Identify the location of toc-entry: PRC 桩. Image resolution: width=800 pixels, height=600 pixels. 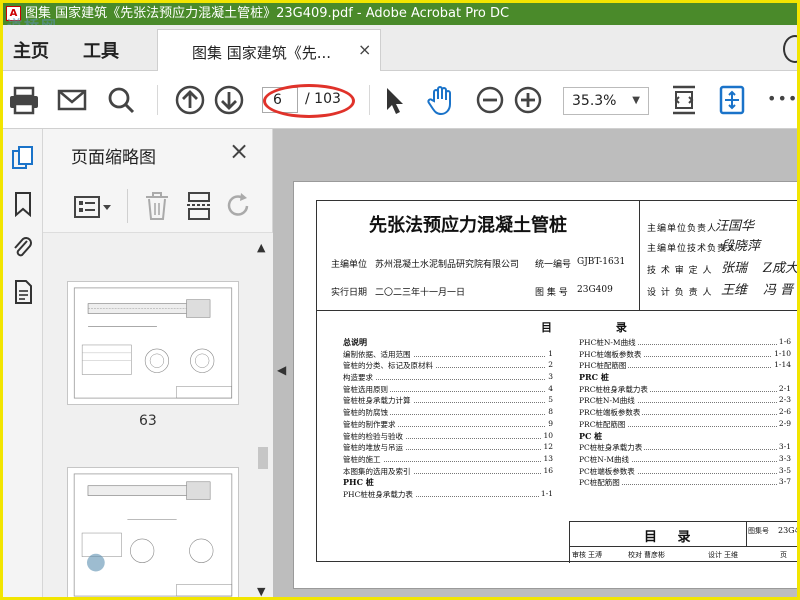
(685, 378).